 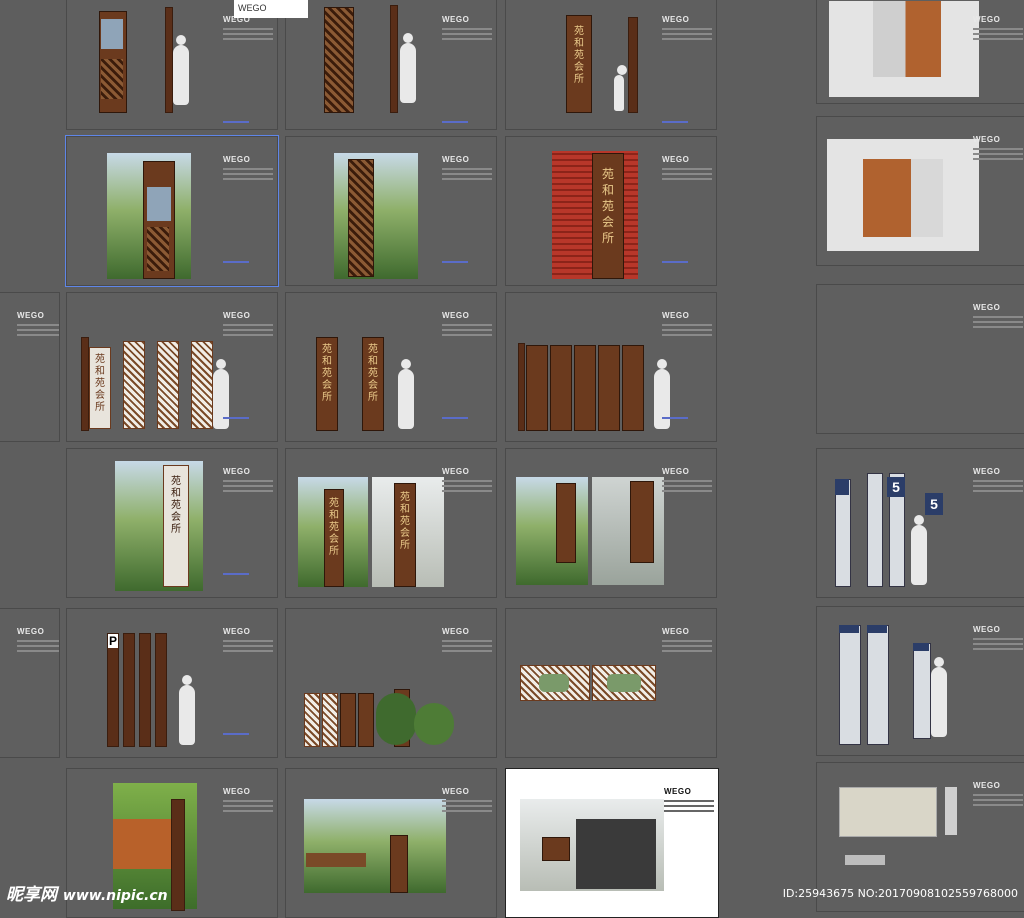 I want to click on directory-panel-2-cap, so click(x=877, y=629).